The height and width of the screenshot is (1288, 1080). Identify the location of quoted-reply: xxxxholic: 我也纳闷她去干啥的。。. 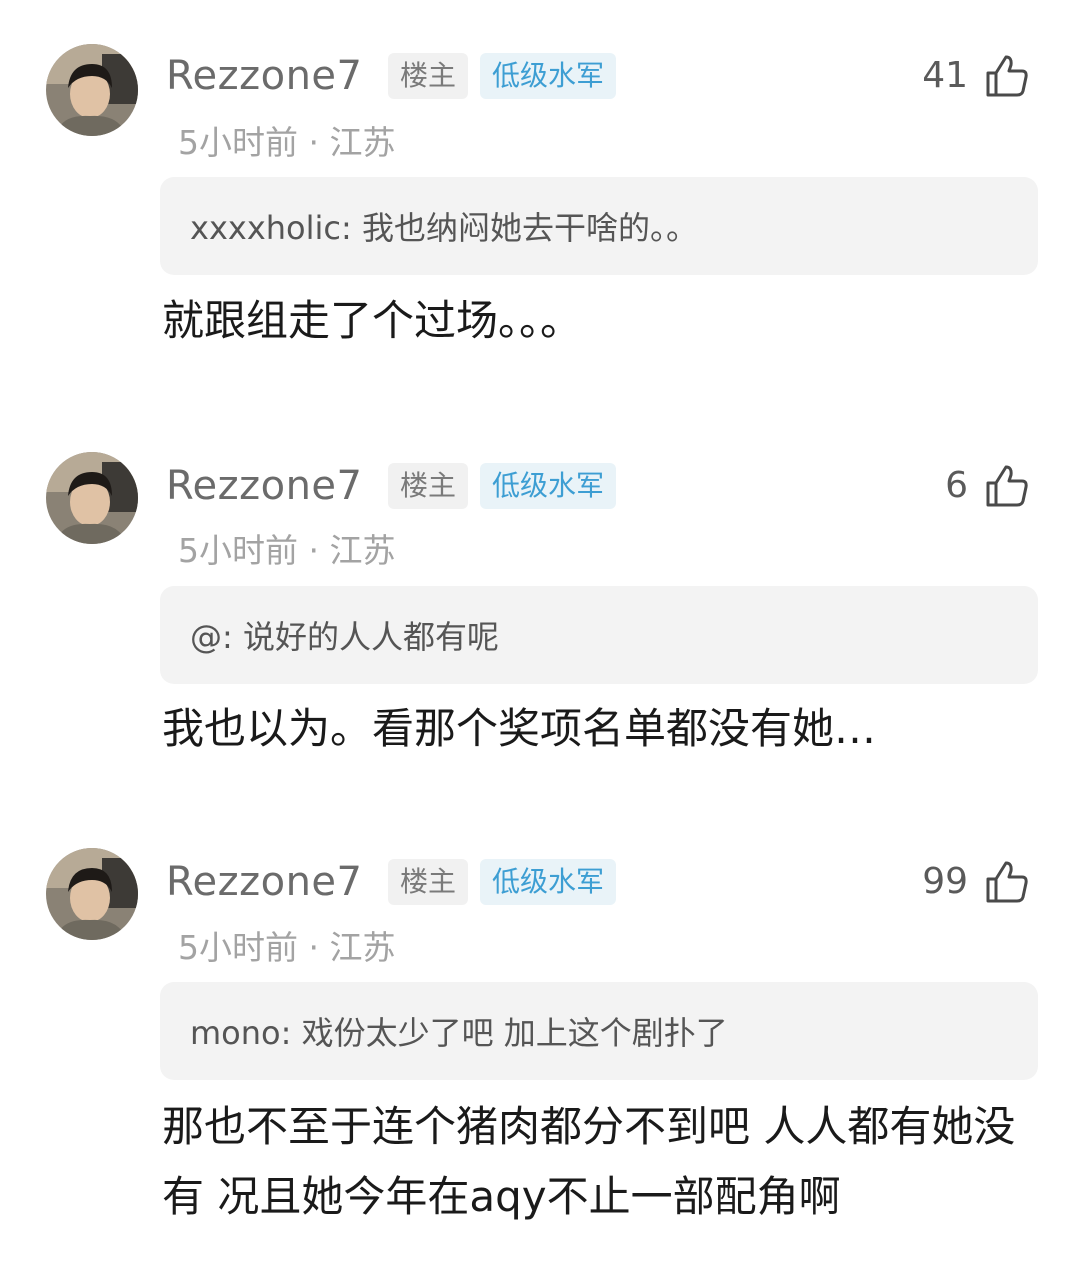
(599, 226).